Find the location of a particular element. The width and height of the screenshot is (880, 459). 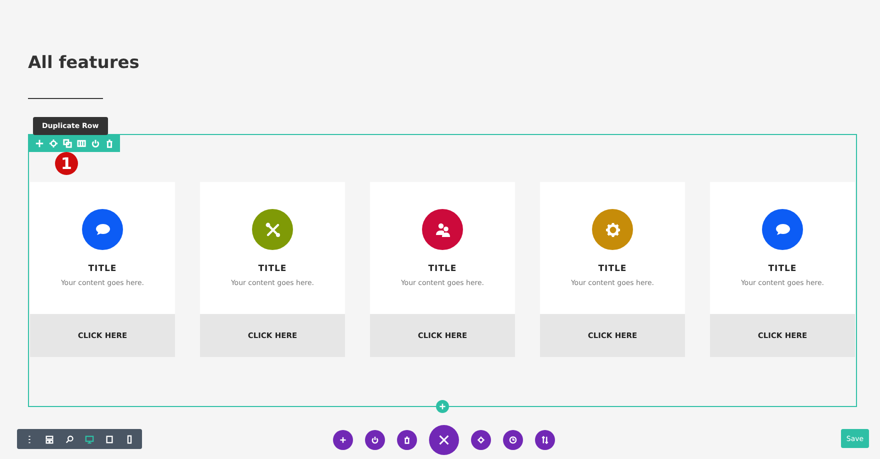

clock-icon-button is located at coordinates (513, 440).